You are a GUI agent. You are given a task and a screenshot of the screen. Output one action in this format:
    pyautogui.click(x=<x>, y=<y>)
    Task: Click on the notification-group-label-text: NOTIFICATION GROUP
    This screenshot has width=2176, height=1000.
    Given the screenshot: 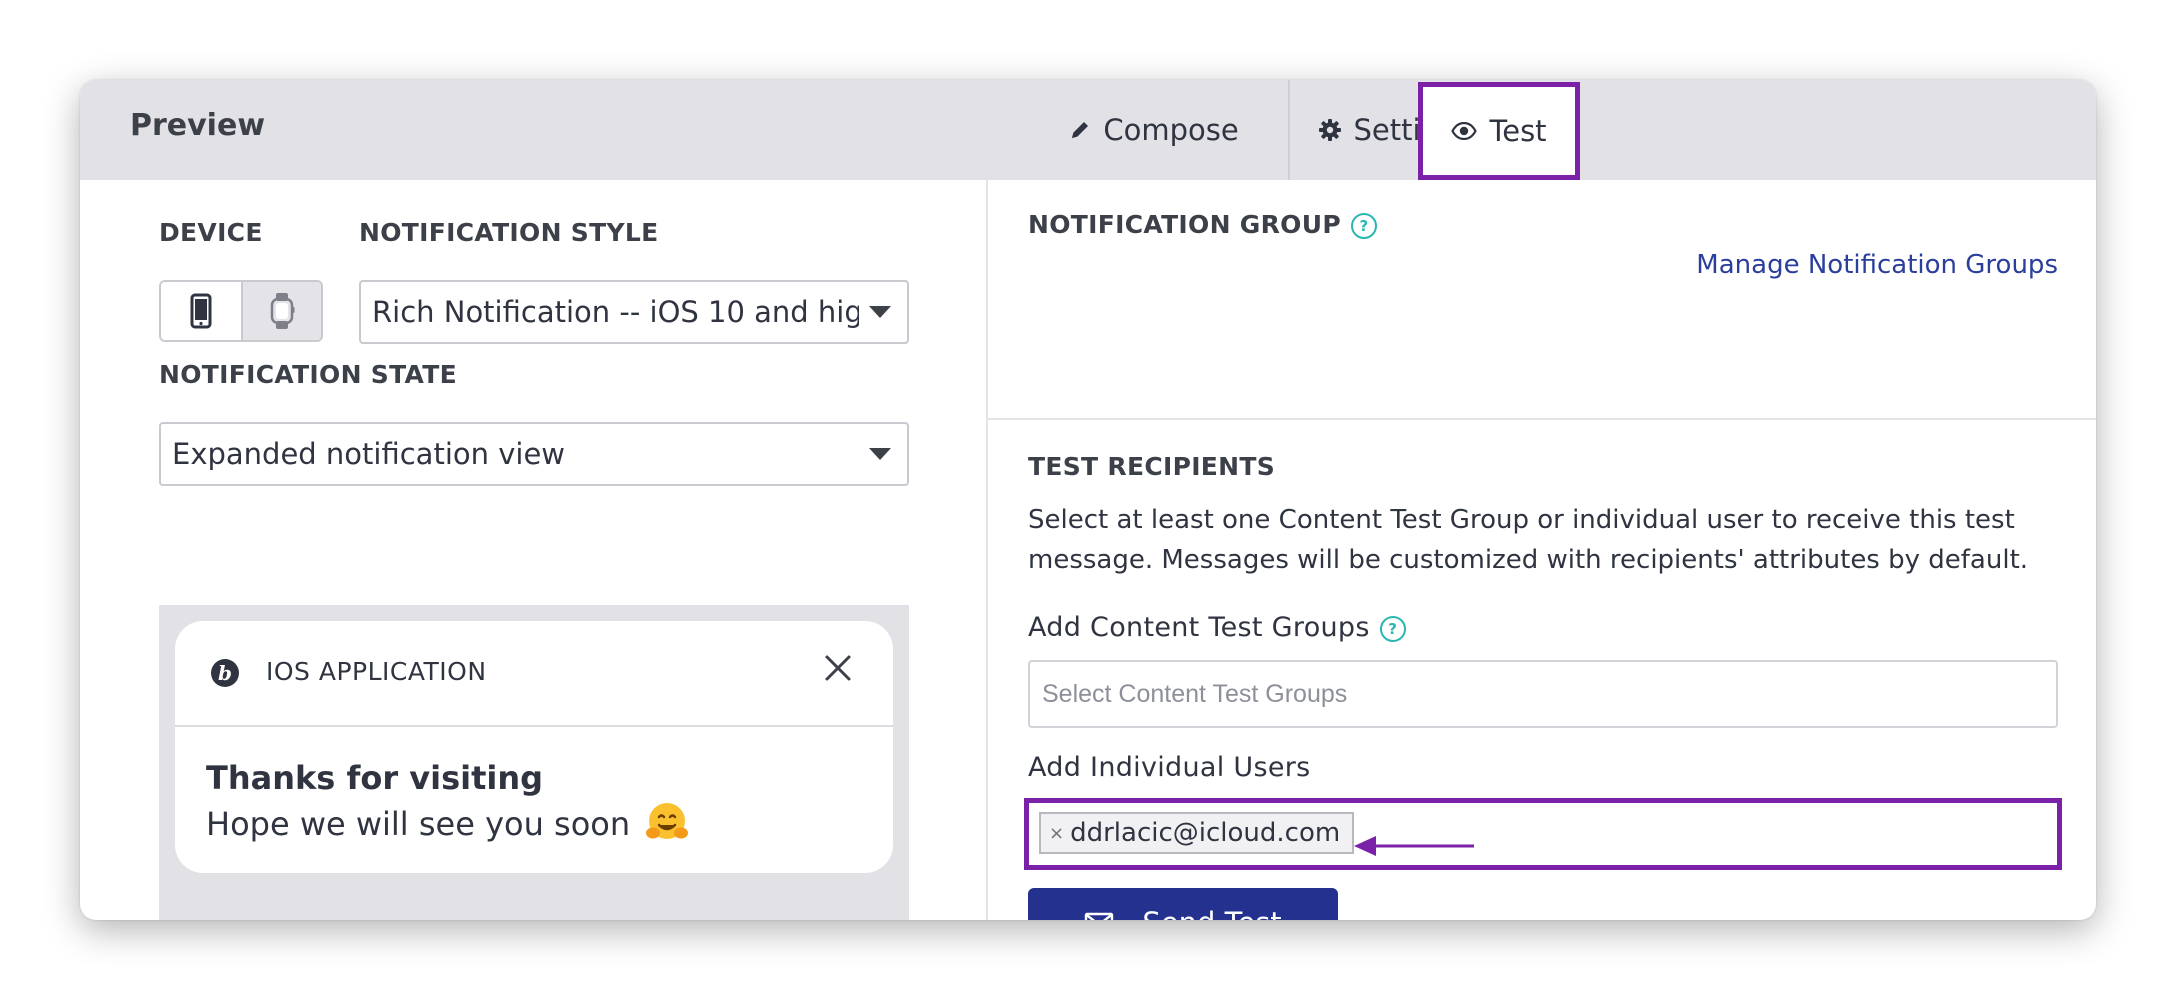 What is the action you would take?
    pyautogui.click(x=1184, y=224)
    